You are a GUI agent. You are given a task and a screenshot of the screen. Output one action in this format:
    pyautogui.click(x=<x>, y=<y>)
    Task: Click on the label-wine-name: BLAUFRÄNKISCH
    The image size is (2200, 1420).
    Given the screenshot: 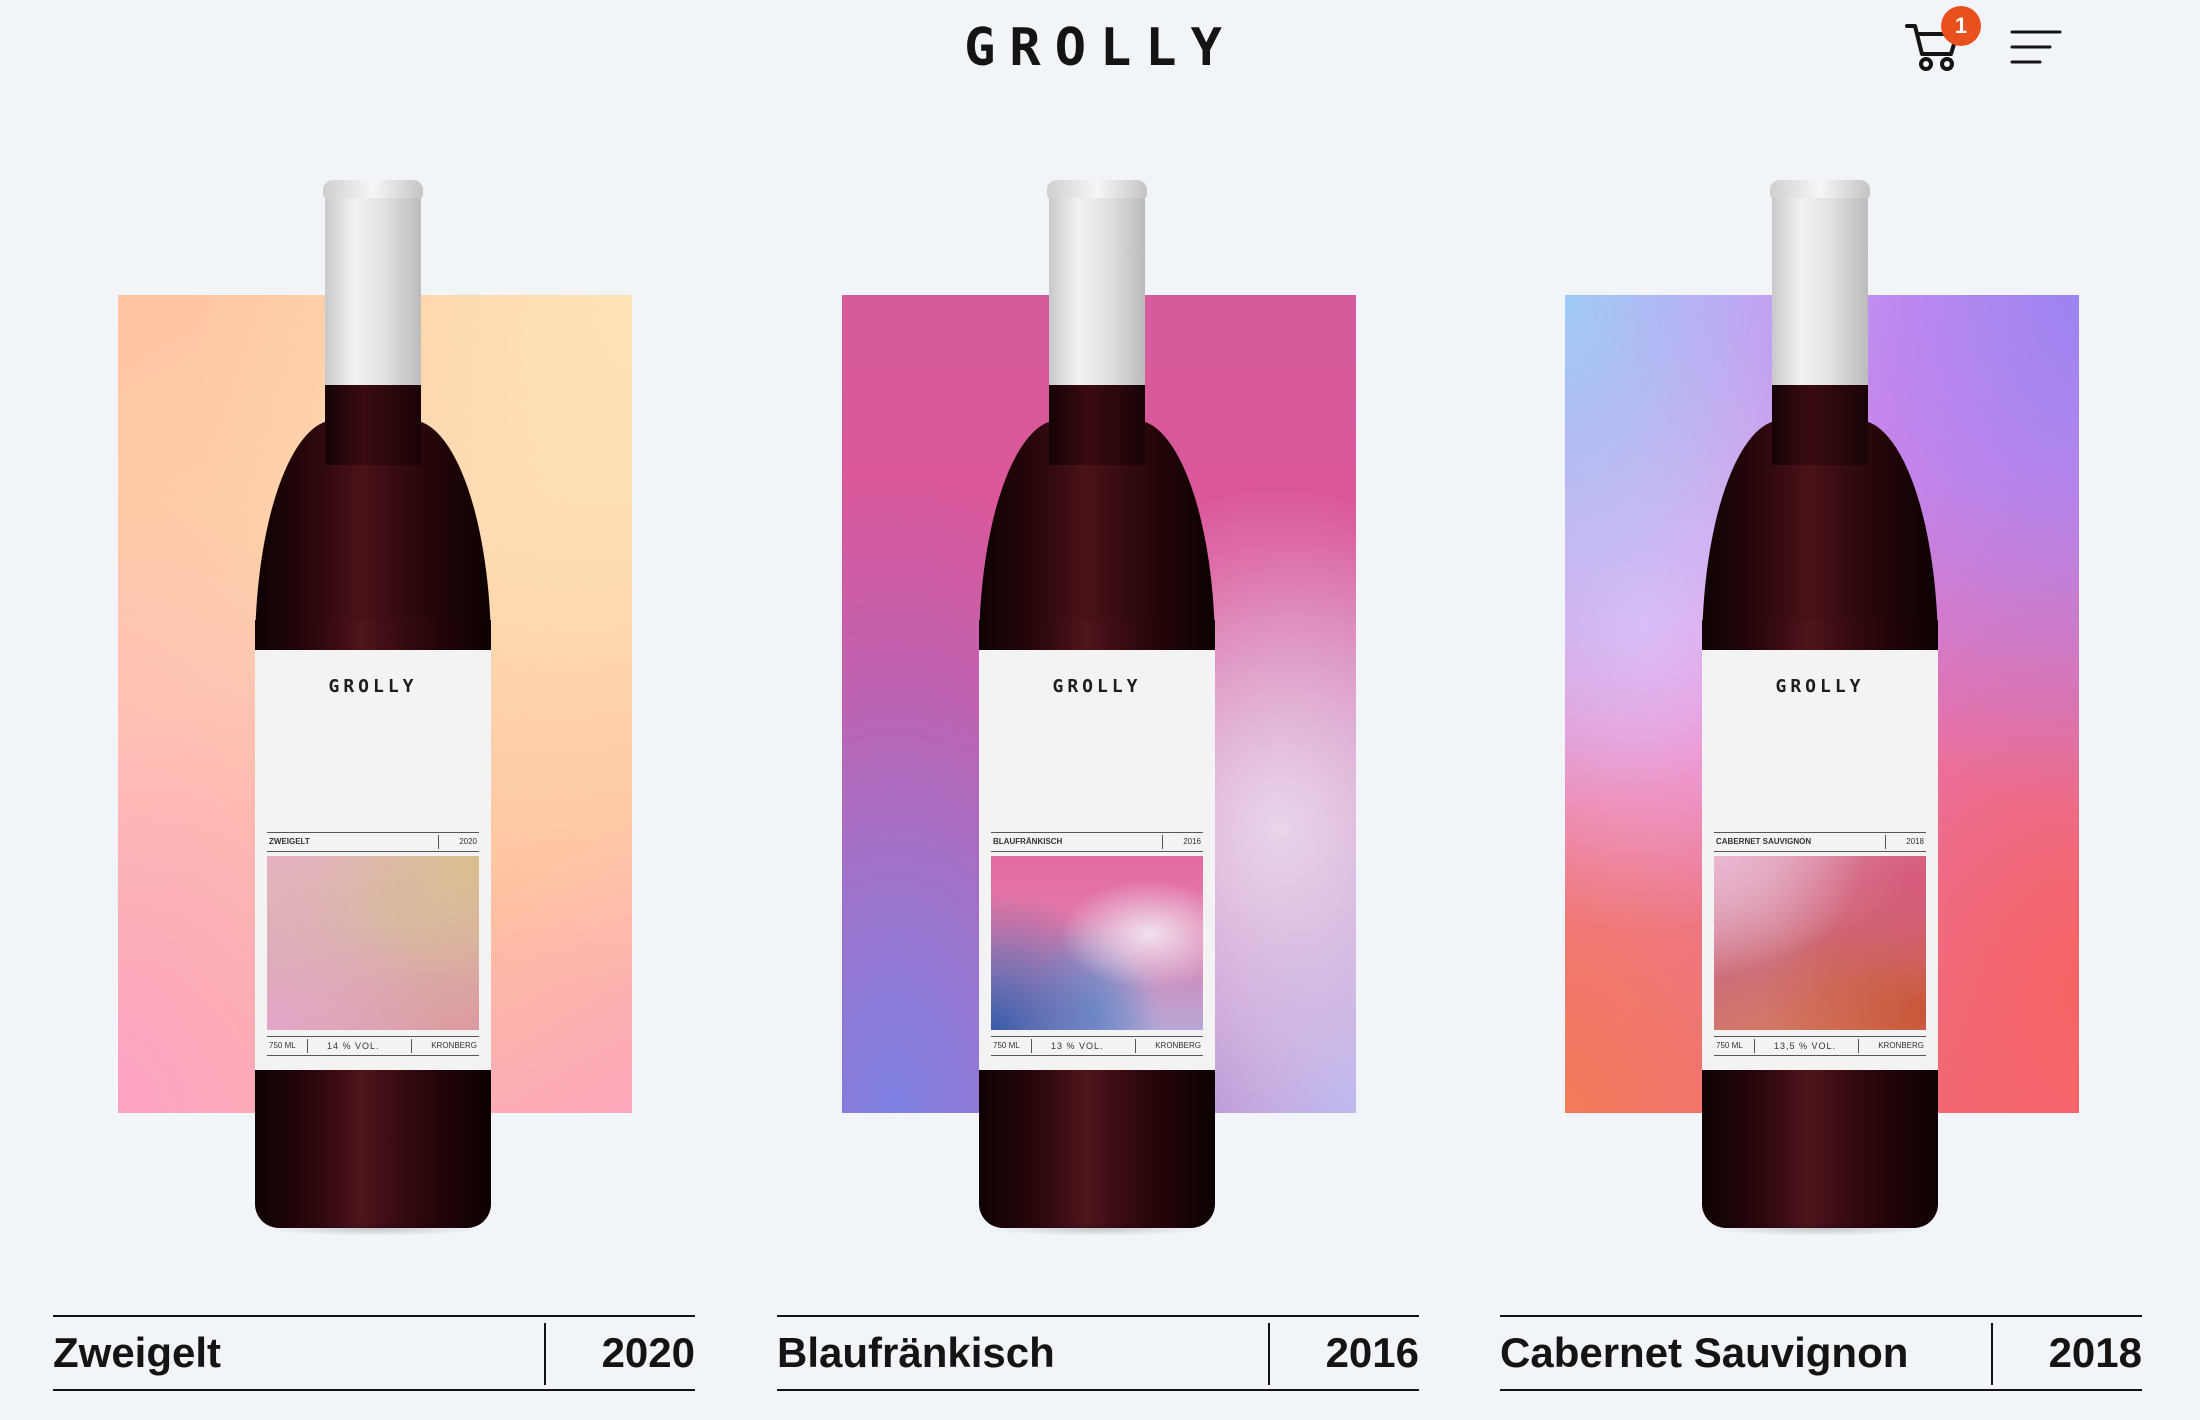 What is the action you would take?
    pyautogui.click(x=1028, y=841)
    